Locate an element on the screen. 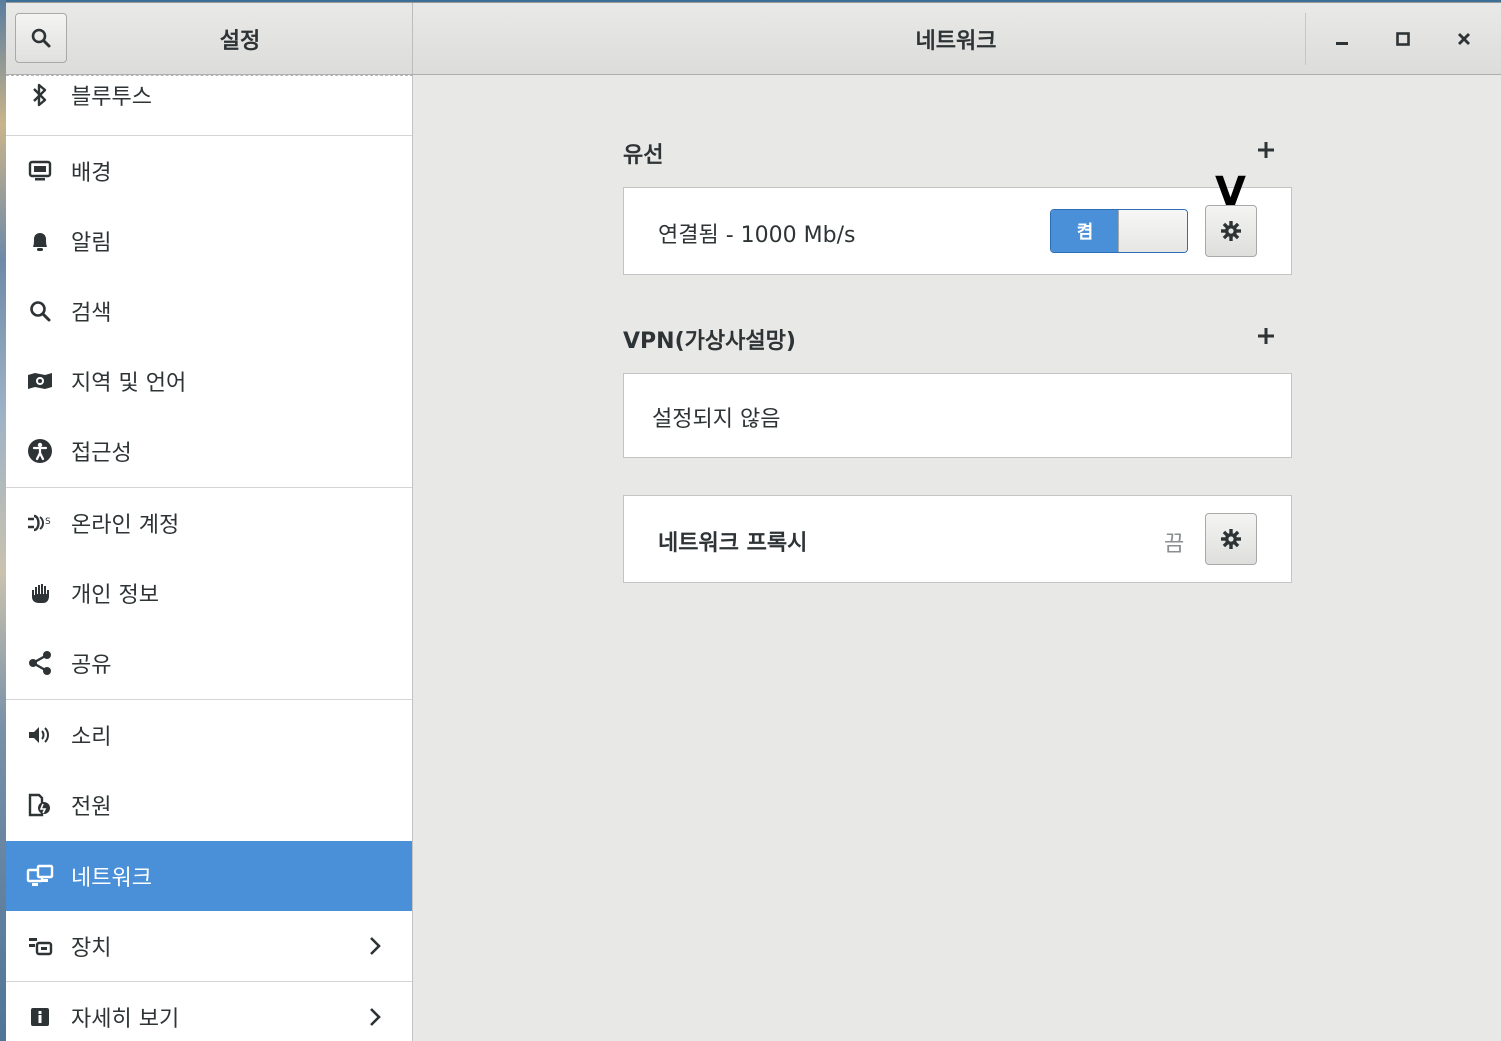 This screenshot has height=1041, width=1501. privacy-hand-icon is located at coordinates (40, 593).